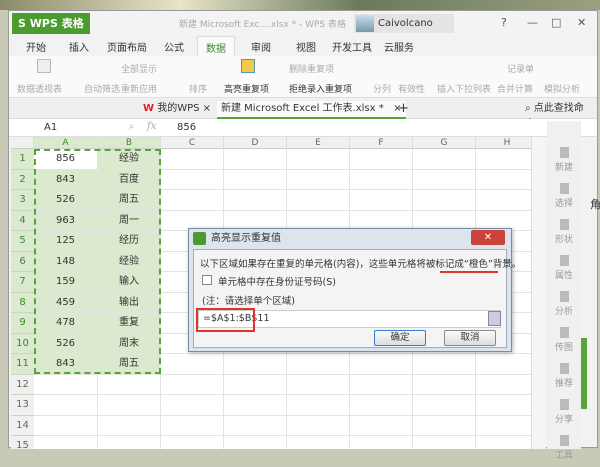 The width and height of the screenshot is (600, 467). I want to click on sidebar-item: 传图, so click(564, 341).